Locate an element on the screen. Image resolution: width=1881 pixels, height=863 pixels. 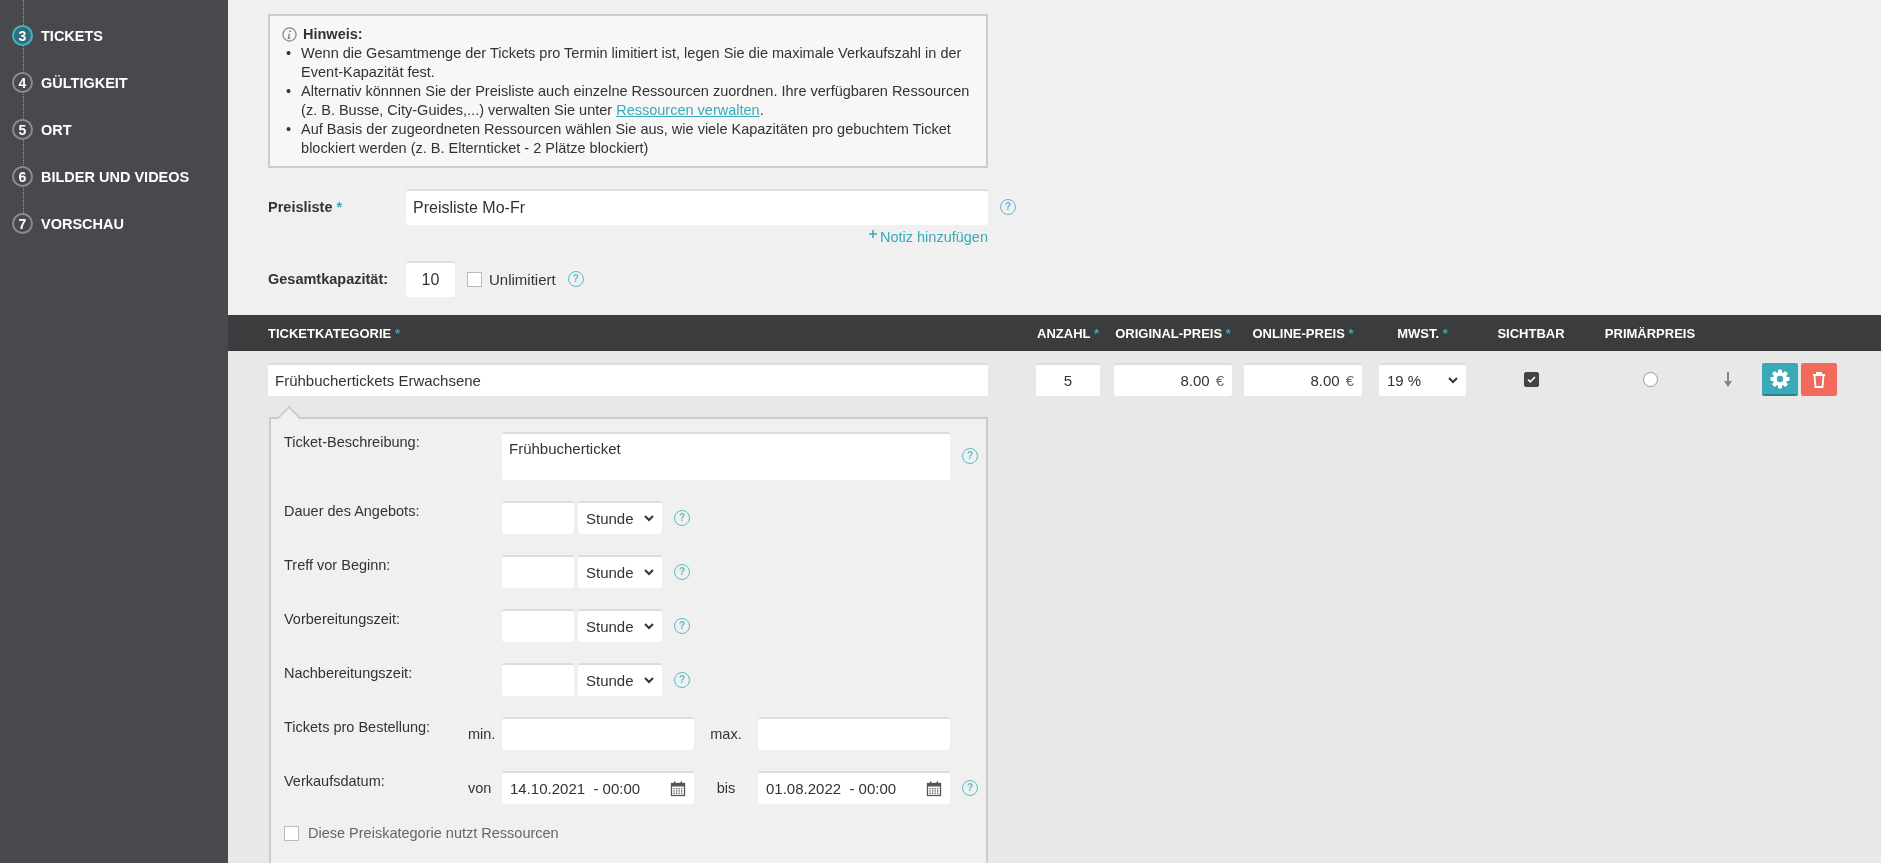
step-label: VORSCHAU is located at coordinates (82, 223).